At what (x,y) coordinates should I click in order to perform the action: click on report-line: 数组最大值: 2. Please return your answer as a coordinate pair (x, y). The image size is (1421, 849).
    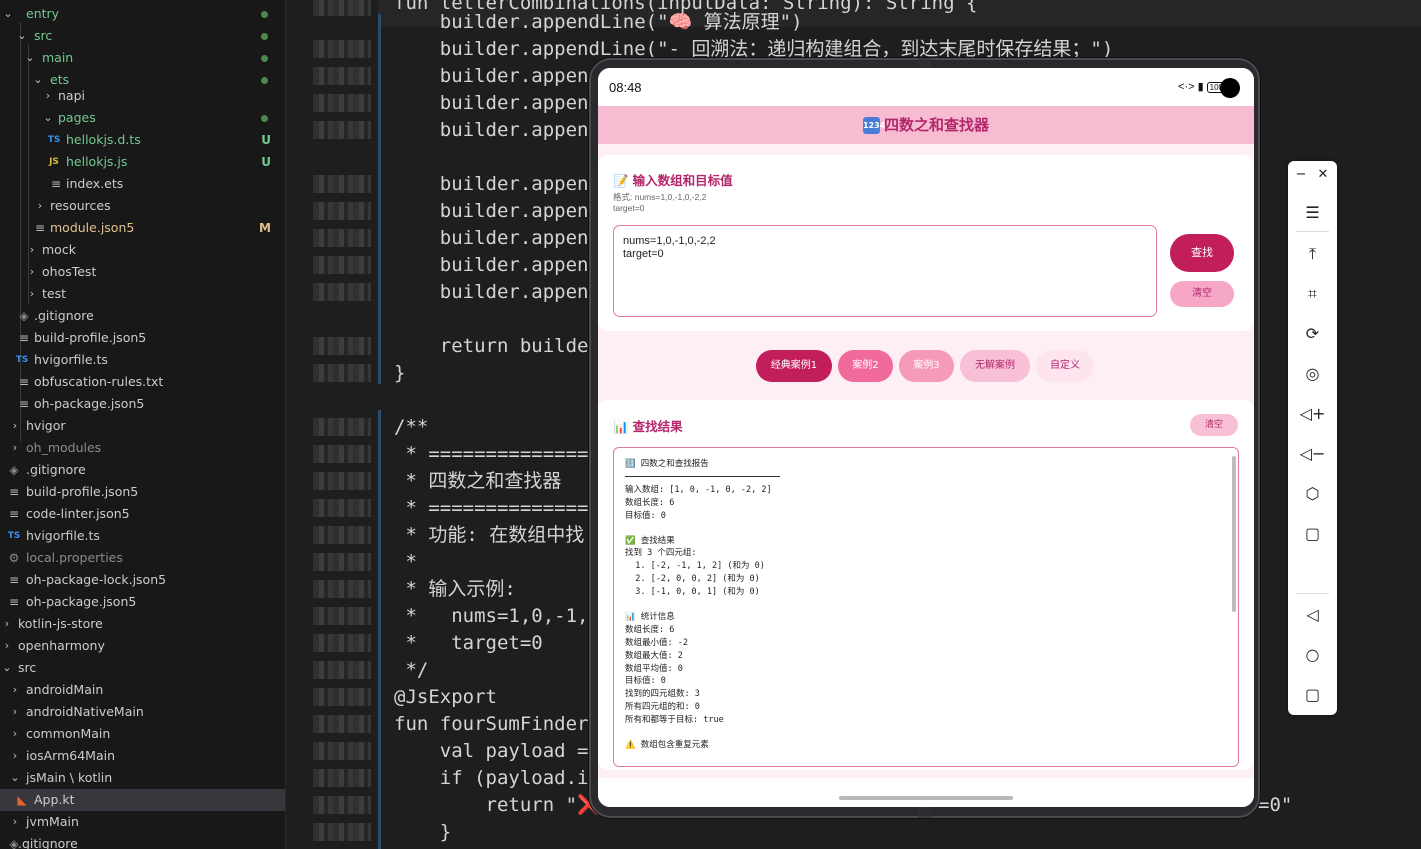
    Looking at the image, I should click on (654, 656).